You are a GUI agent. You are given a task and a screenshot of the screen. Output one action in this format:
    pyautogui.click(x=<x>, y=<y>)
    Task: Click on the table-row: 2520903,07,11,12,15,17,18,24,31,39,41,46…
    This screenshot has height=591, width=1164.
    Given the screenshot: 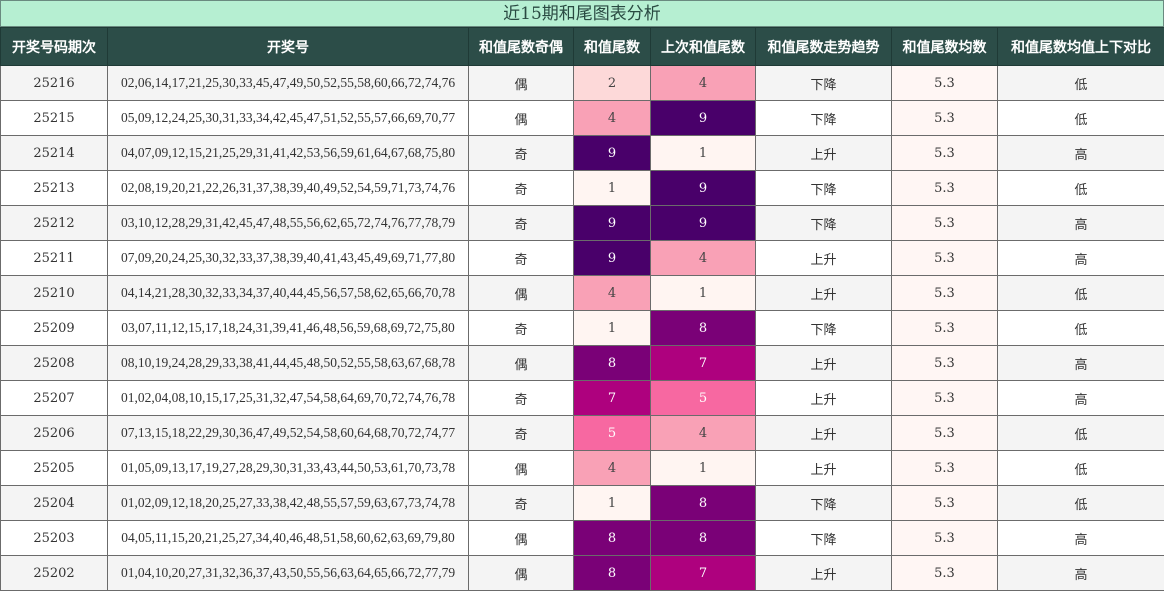 What is the action you would take?
    pyautogui.click(x=582, y=328)
    